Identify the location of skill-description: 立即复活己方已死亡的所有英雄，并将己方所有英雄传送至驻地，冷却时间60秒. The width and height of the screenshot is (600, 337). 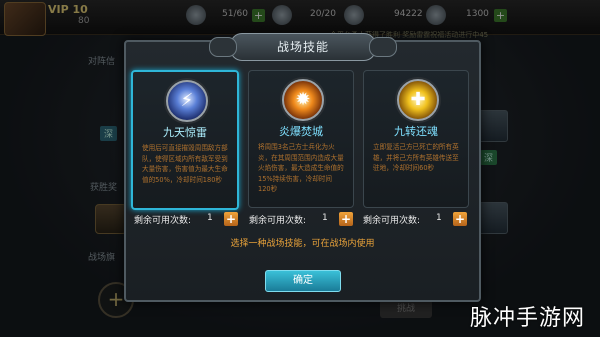
(416, 157).